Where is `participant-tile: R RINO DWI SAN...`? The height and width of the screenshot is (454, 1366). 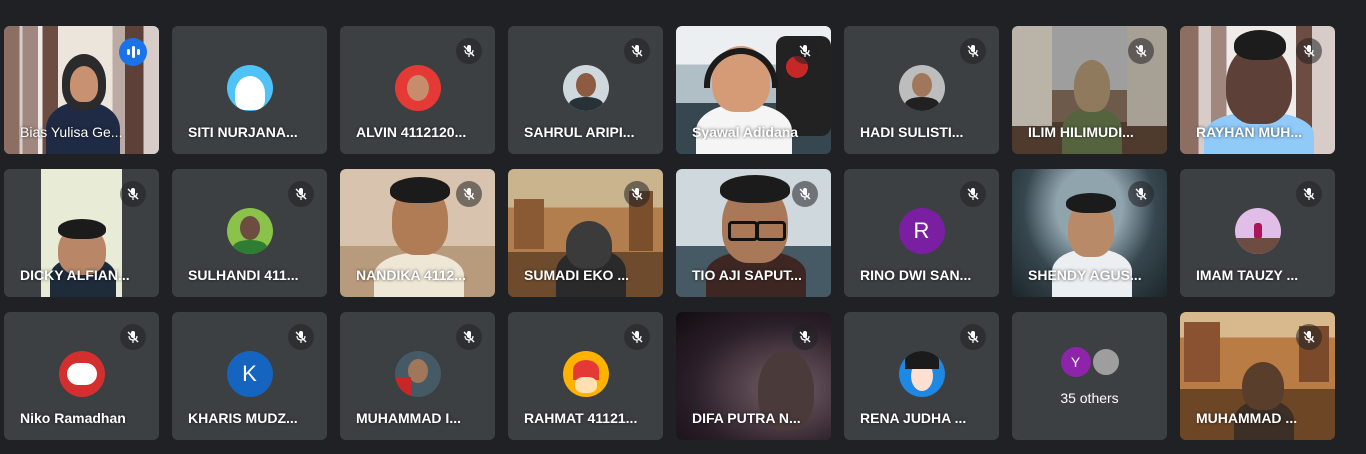
participant-tile: R RINO DWI SAN... is located at coordinates (921, 233).